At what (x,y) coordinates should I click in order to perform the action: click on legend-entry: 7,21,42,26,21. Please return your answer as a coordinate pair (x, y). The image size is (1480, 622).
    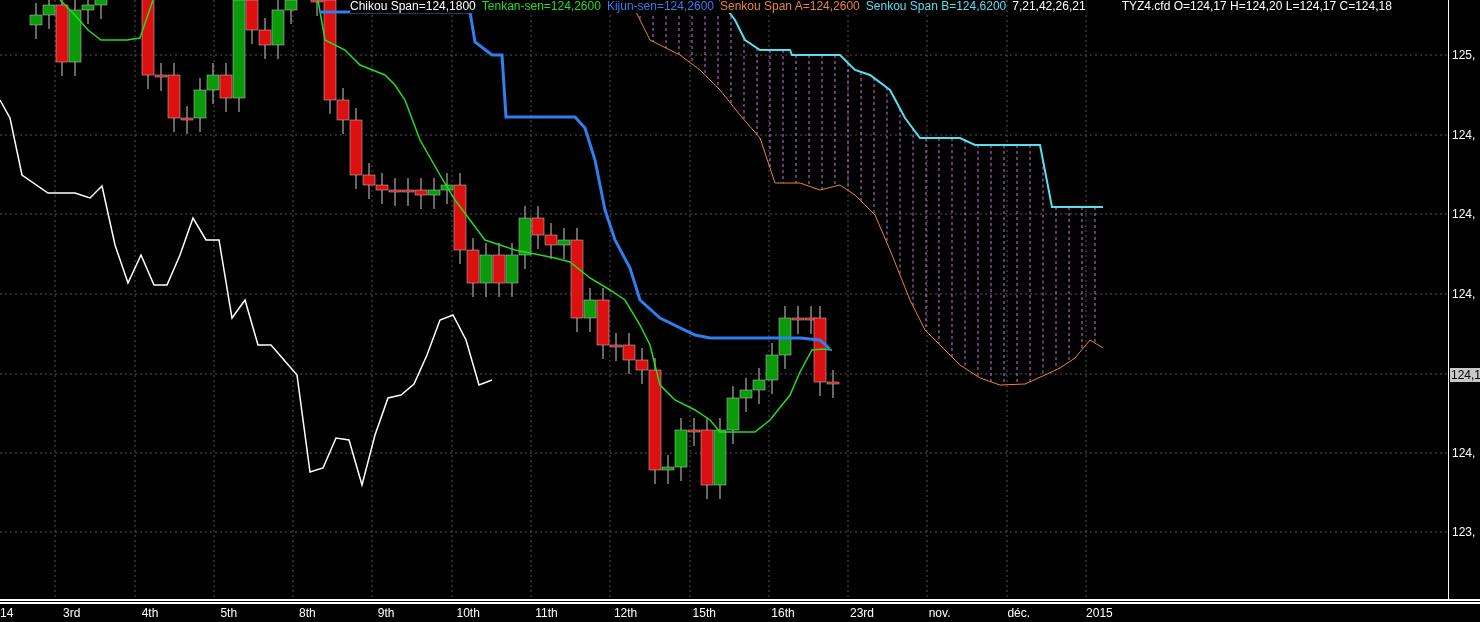
    Looking at the image, I should click on (1049, 6).